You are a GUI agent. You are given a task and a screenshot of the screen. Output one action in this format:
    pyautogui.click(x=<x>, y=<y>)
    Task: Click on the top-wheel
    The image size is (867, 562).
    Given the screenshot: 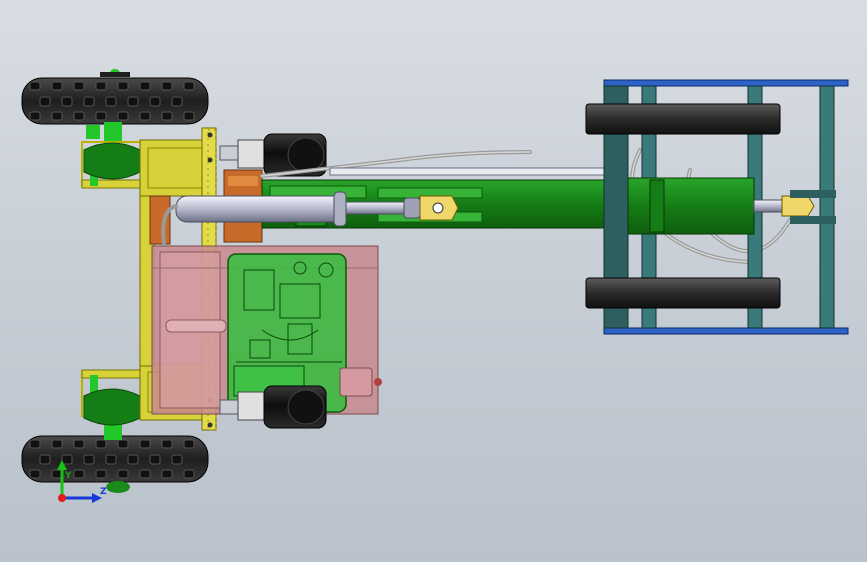 What is the action you would take?
    pyautogui.click(x=115, y=97)
    